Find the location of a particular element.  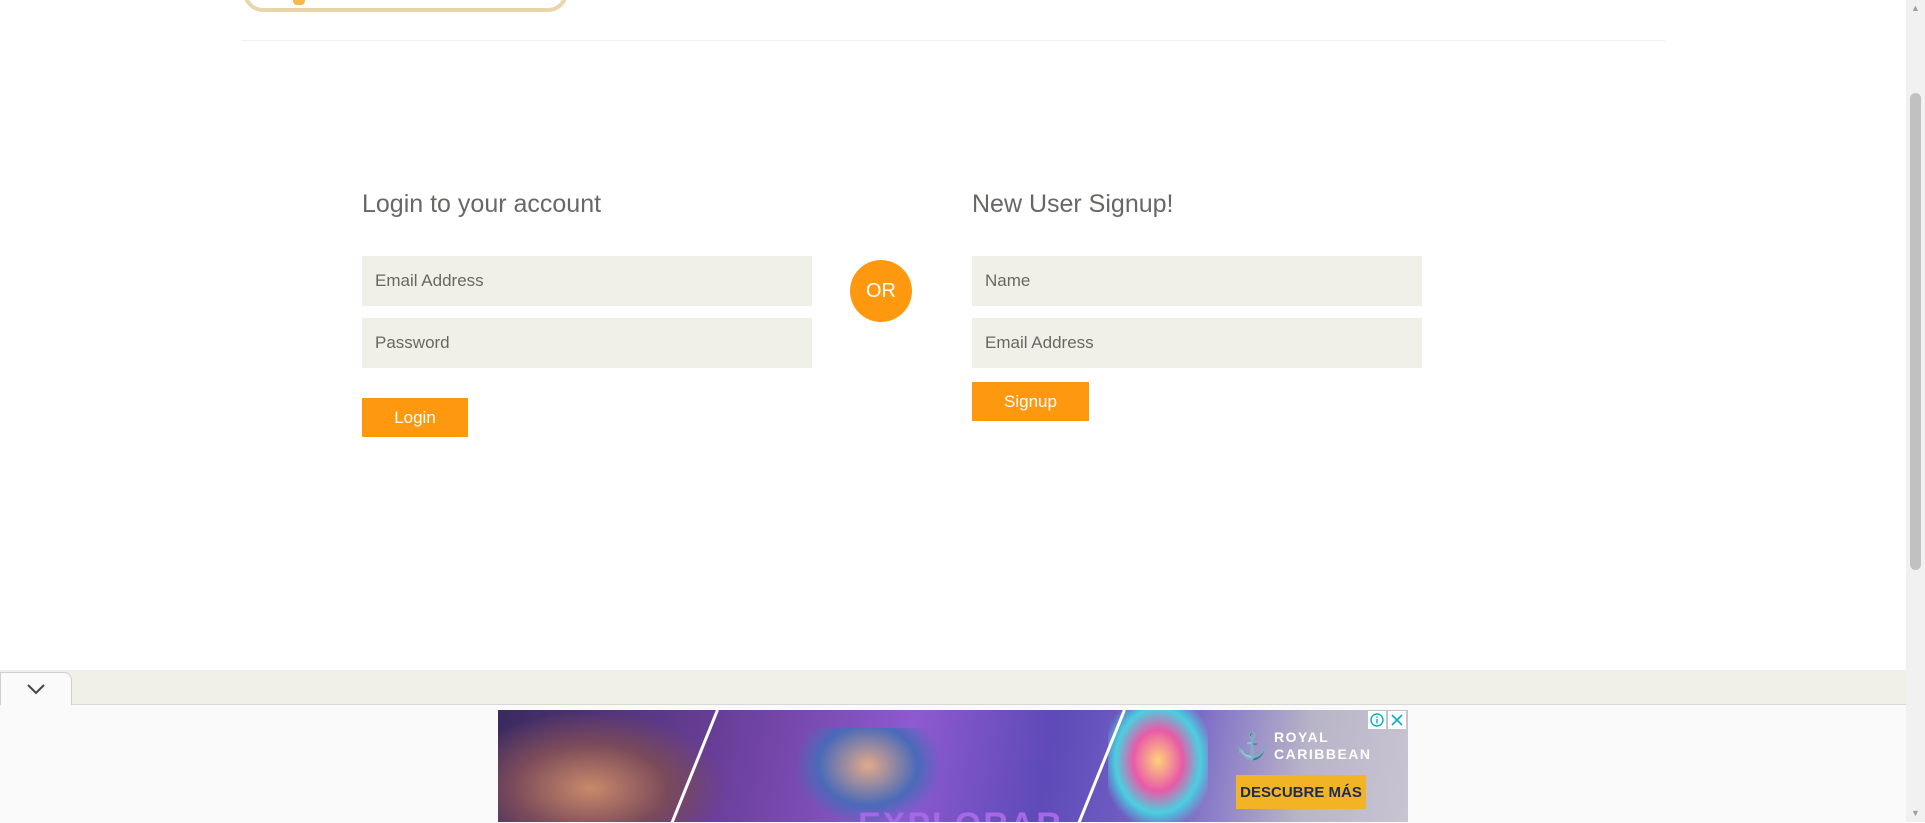

ad-brand-line2: CARIBBEAN is located at coordinates (1323, 754).